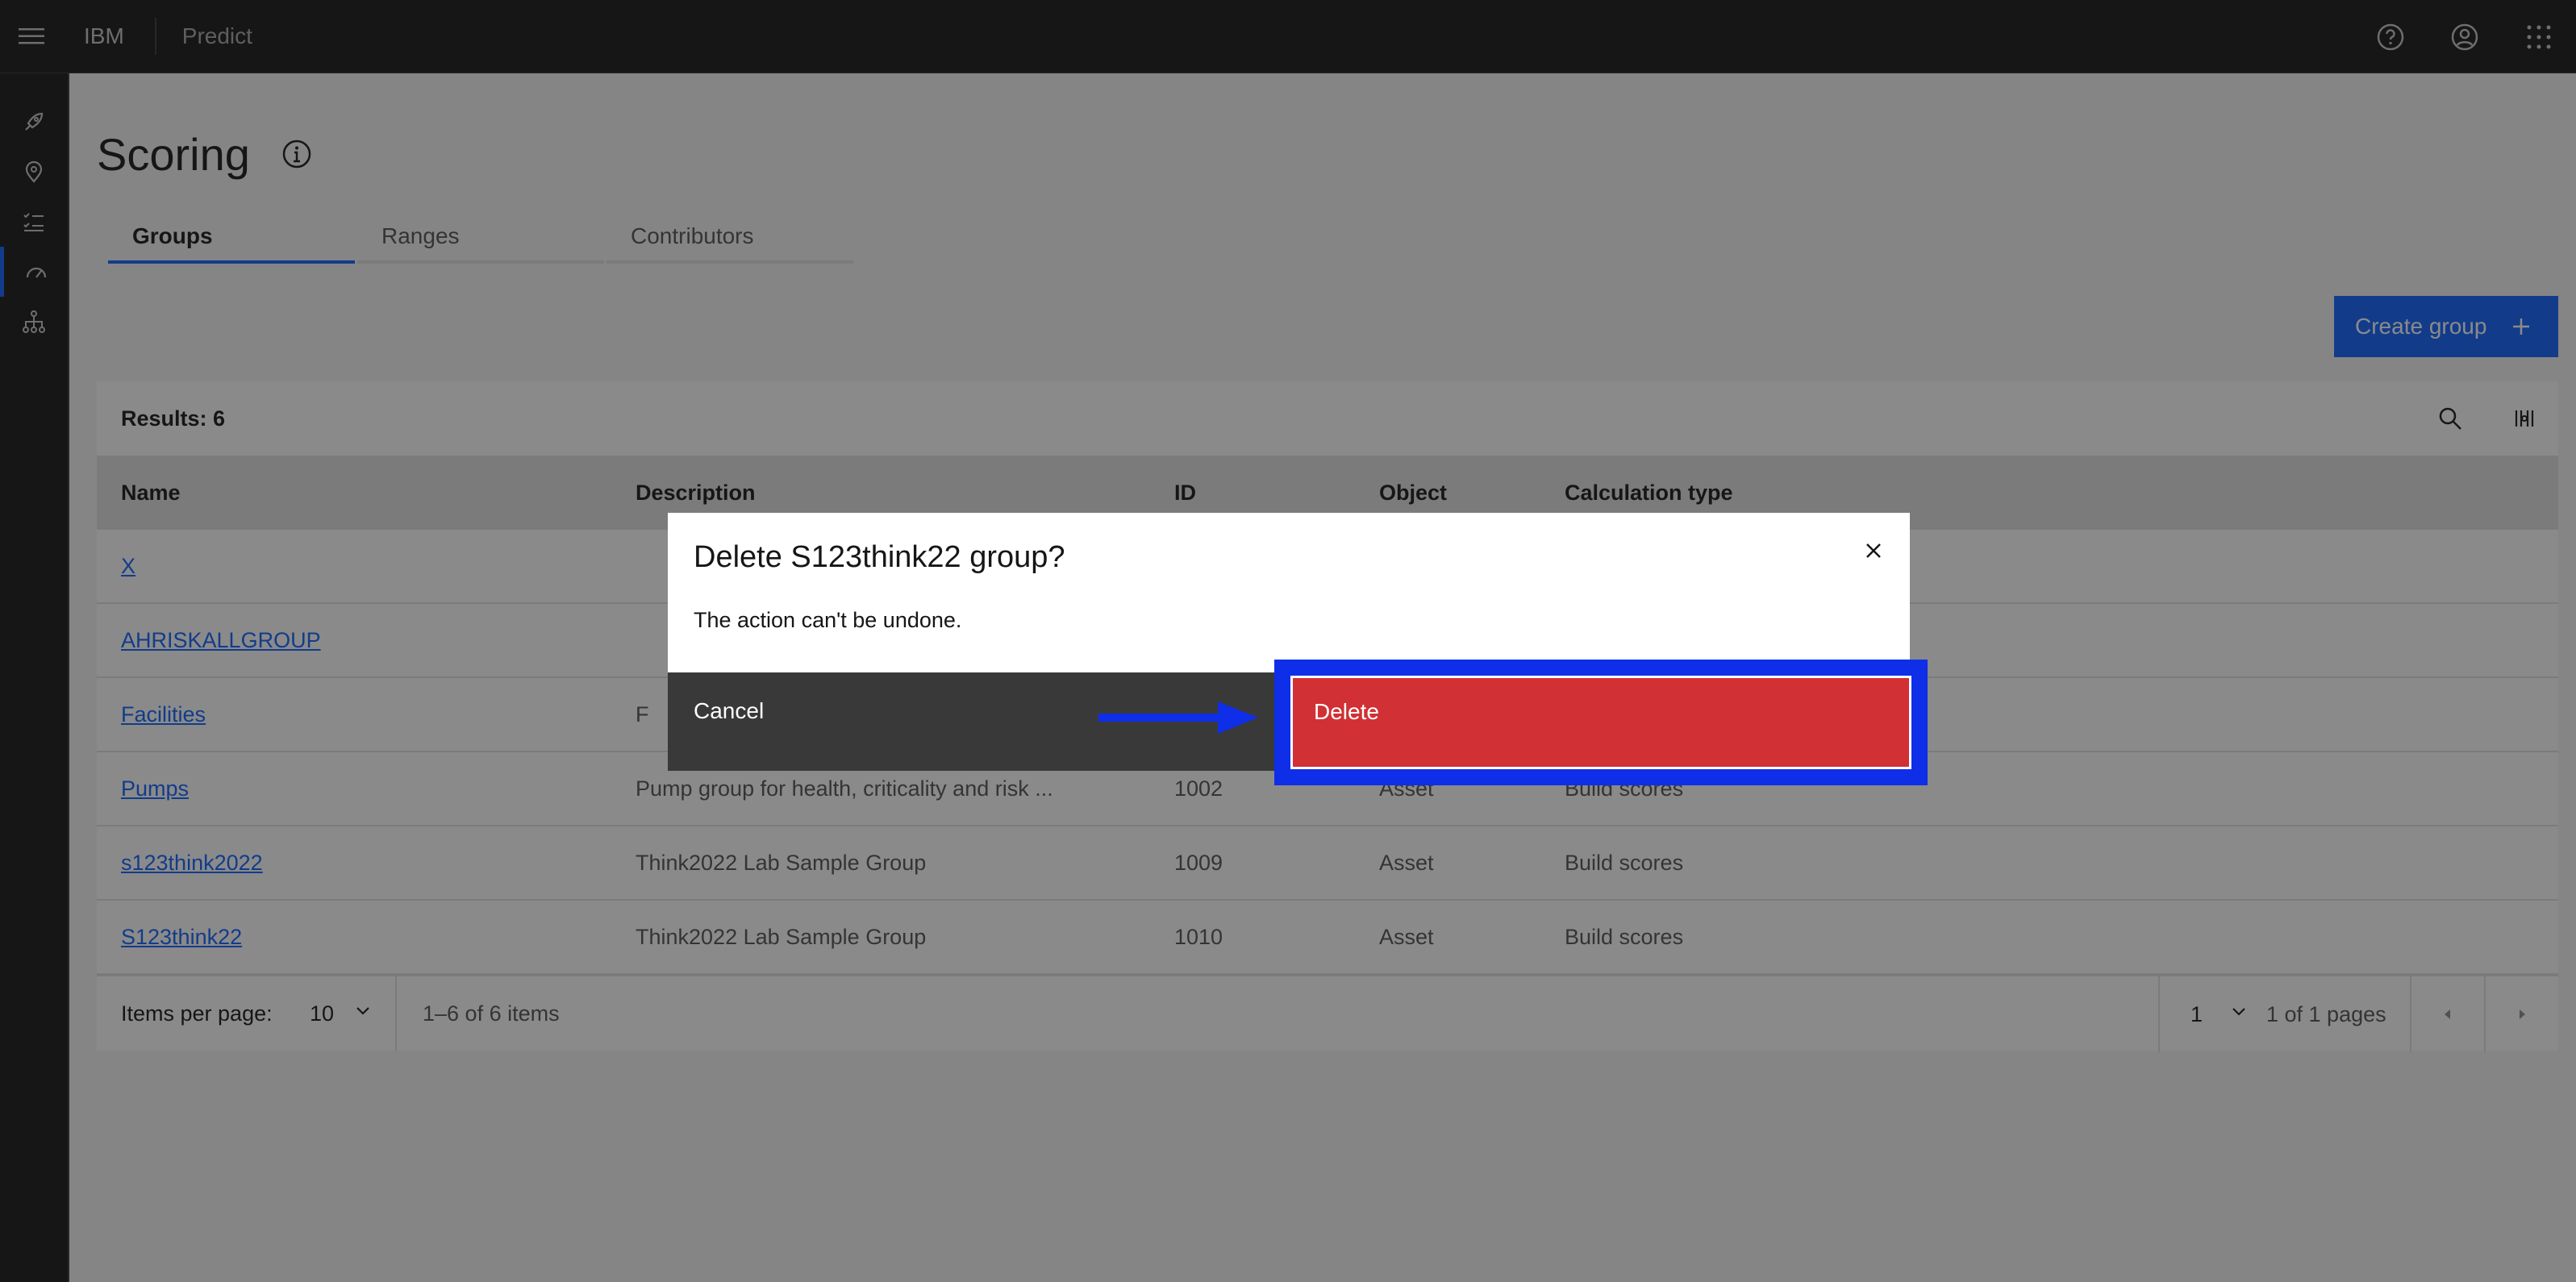 The height and width of the screenshot is (1282, 2576). What do you see at coordinates (1179, 720) in the screenshot?
I see `annotation-arrow-icon` at bounding box center [1179, 720].